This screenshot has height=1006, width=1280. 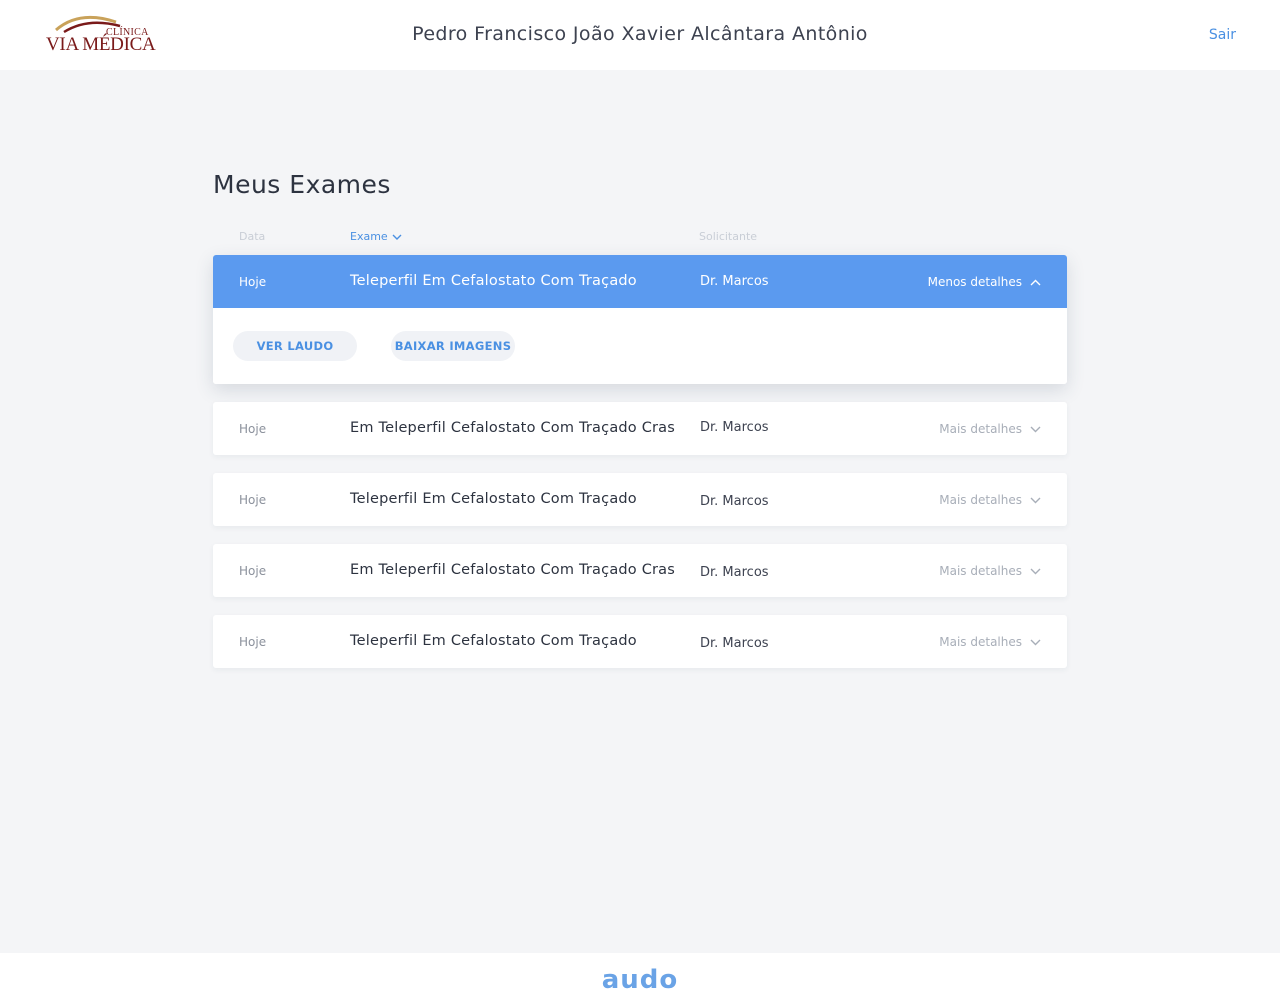 What do you see at coordinates (295, 346) in the screenshot?
I see `view-report-button: VER LAUDO` at bounding box center [295, 346].